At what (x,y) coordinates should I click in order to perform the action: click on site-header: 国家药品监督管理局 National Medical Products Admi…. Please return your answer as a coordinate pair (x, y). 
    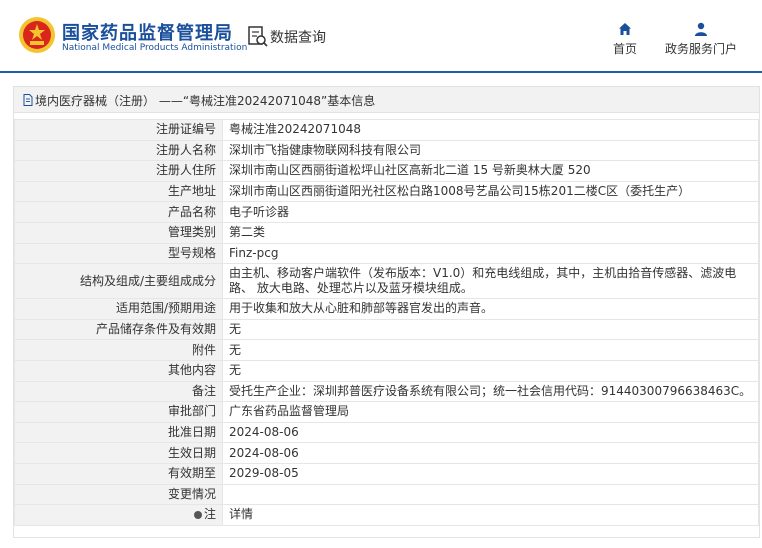
    Looking at the image, I should click on (381, 36).